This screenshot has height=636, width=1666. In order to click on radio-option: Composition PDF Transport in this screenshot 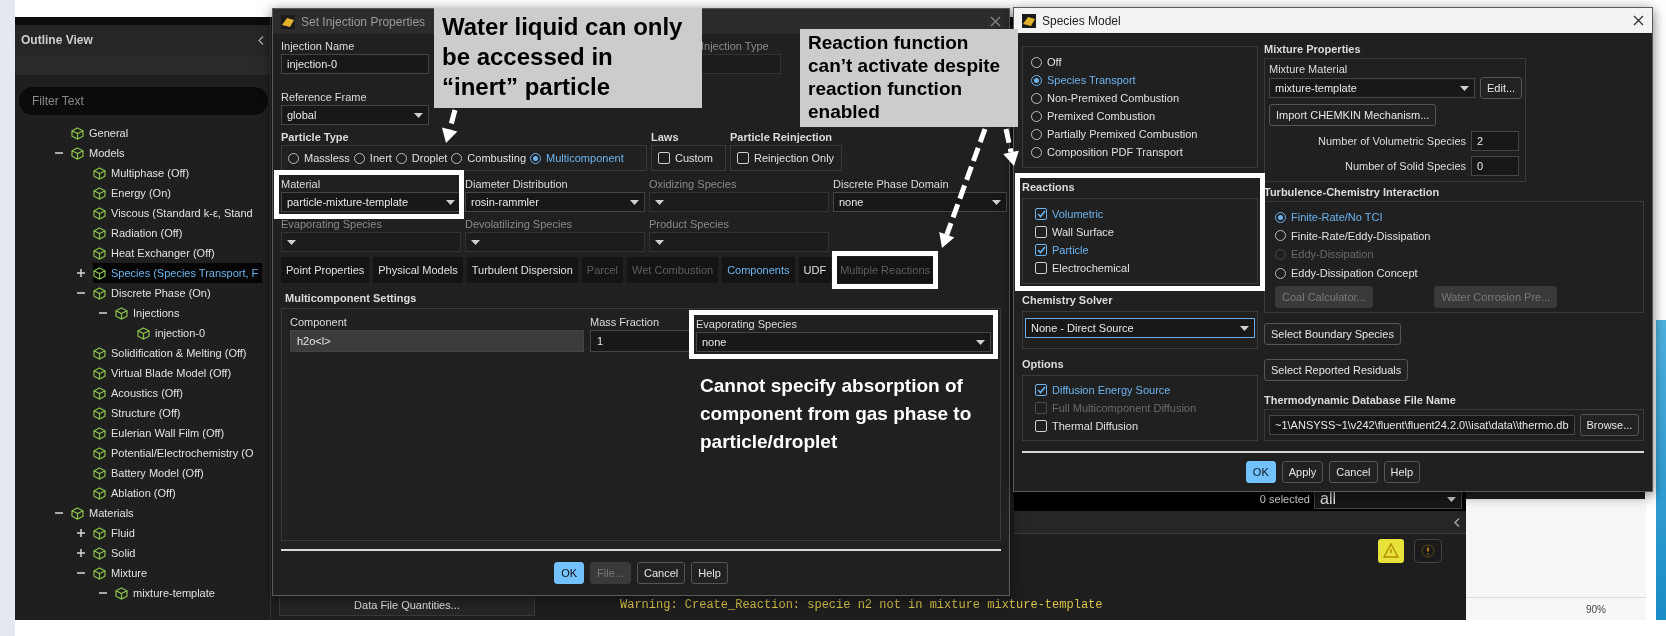, I will do `click(1140, 152)`.